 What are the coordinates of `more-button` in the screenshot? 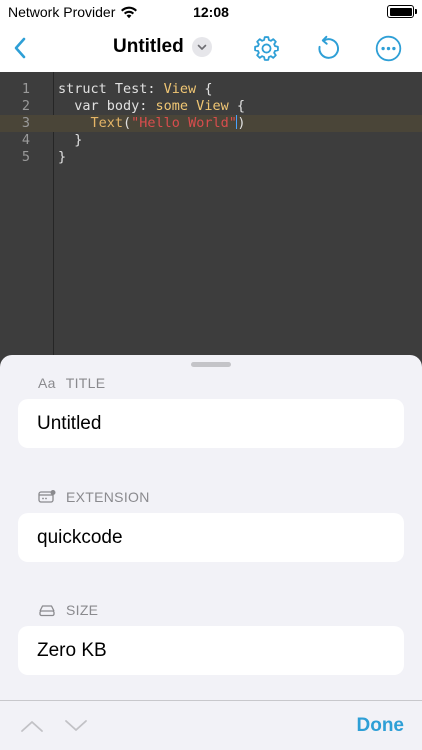 It's located at (388, 48).